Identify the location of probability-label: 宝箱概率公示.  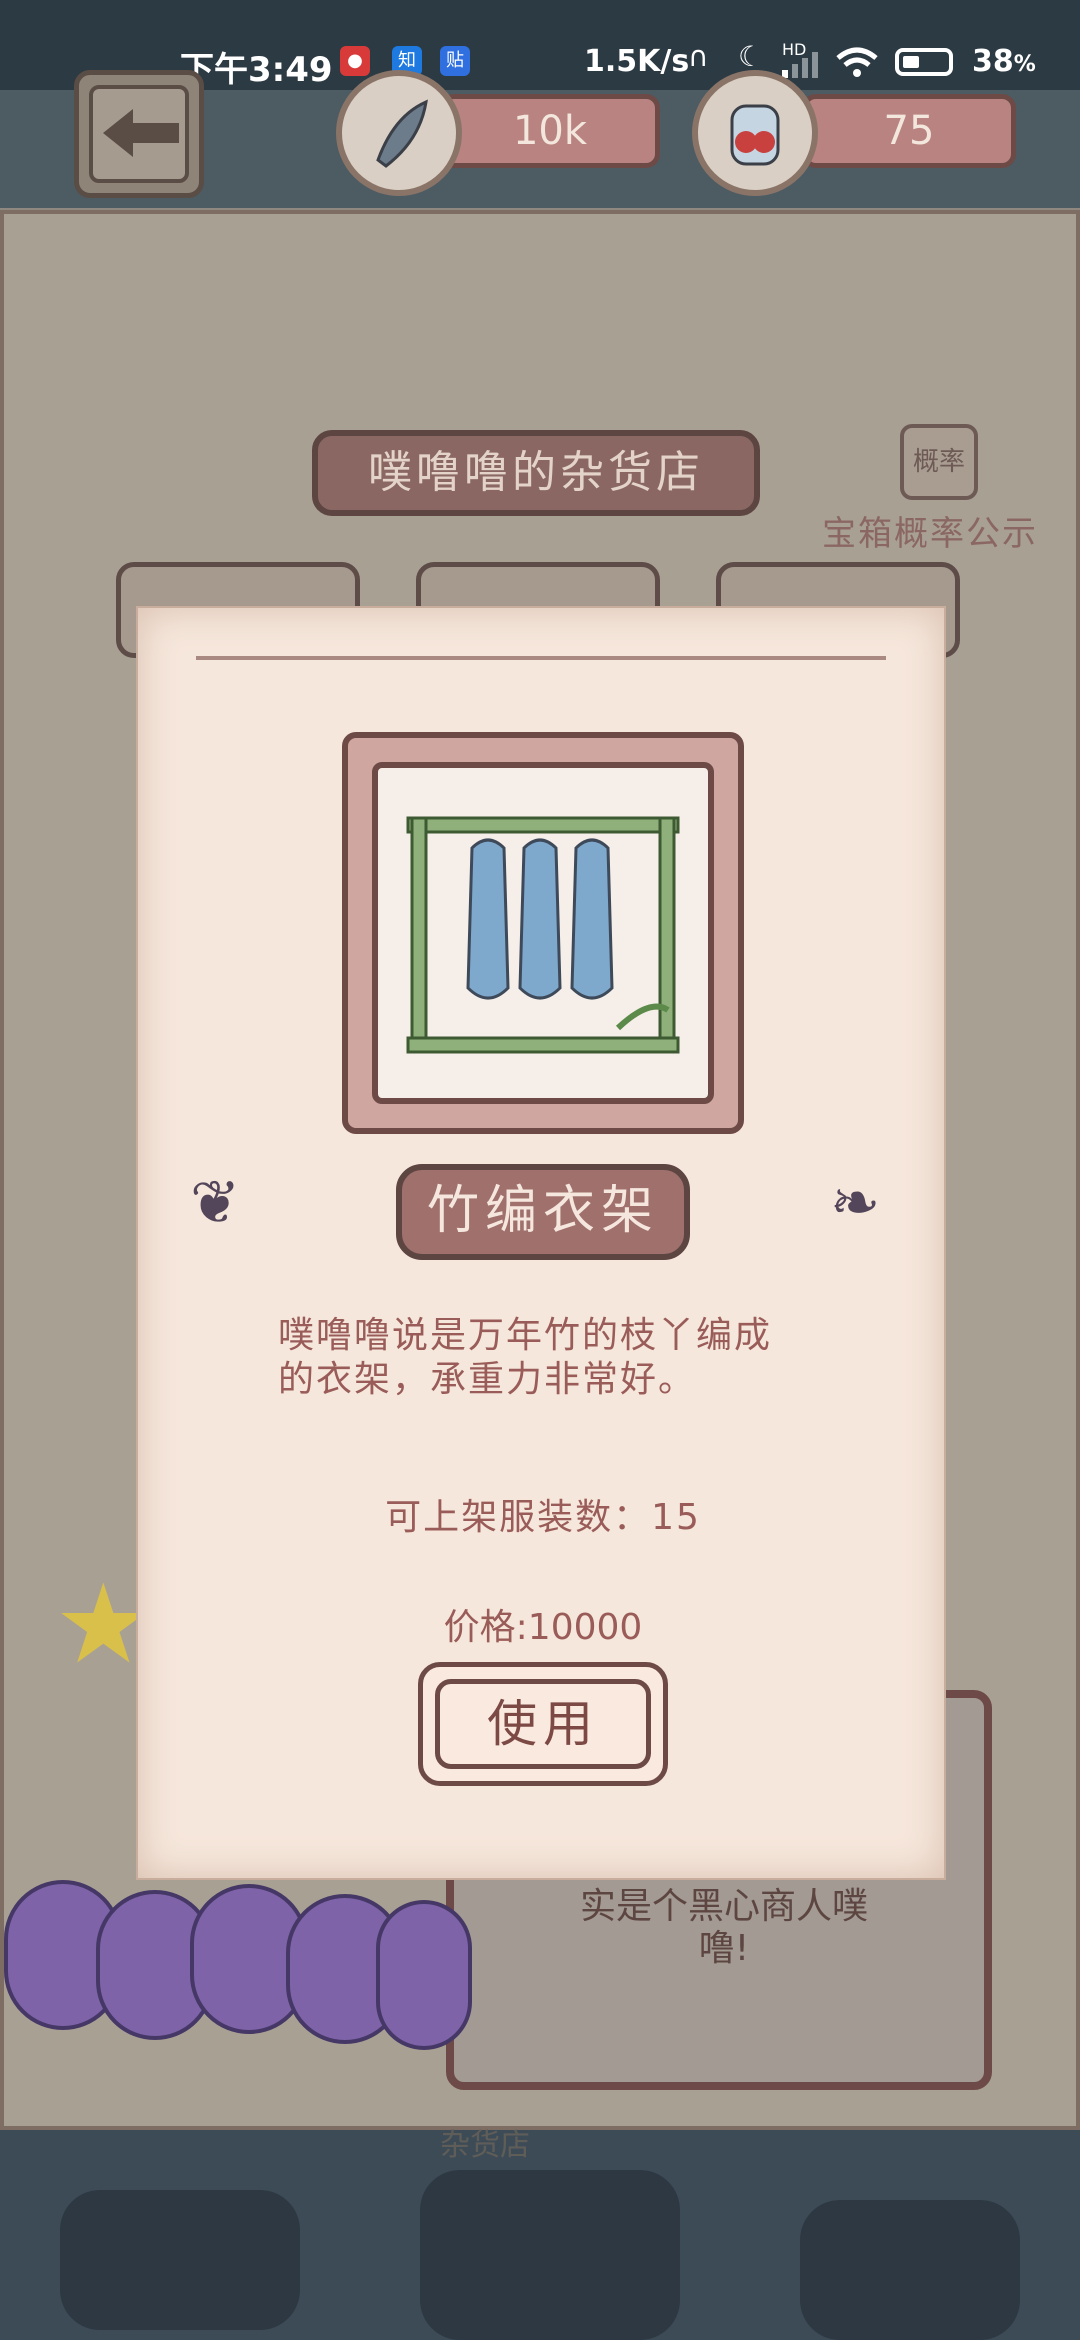
(930, 530).